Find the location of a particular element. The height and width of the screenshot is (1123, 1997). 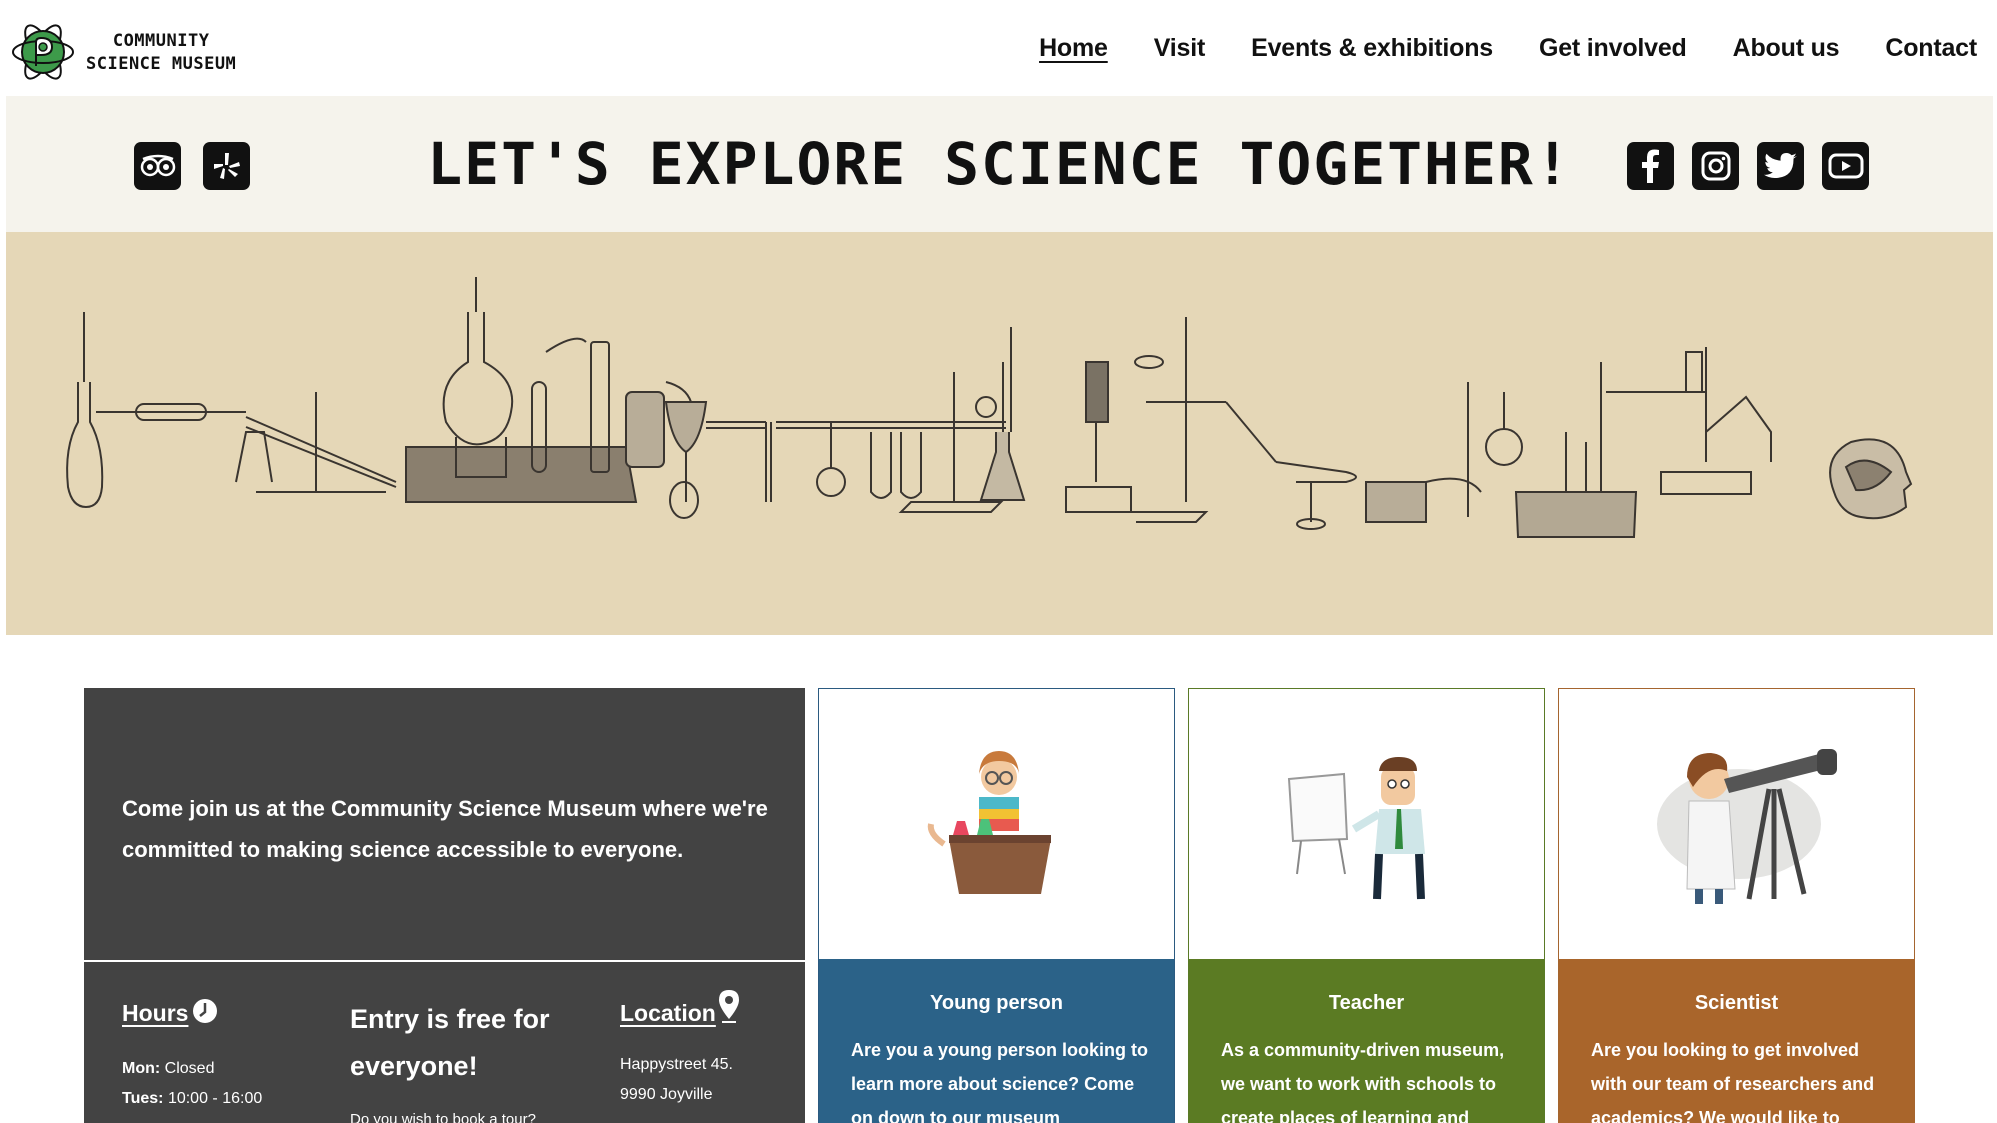

hours-row-tue: Tues: 10:00 - 16:00 is located at coordinates (192, 1099).